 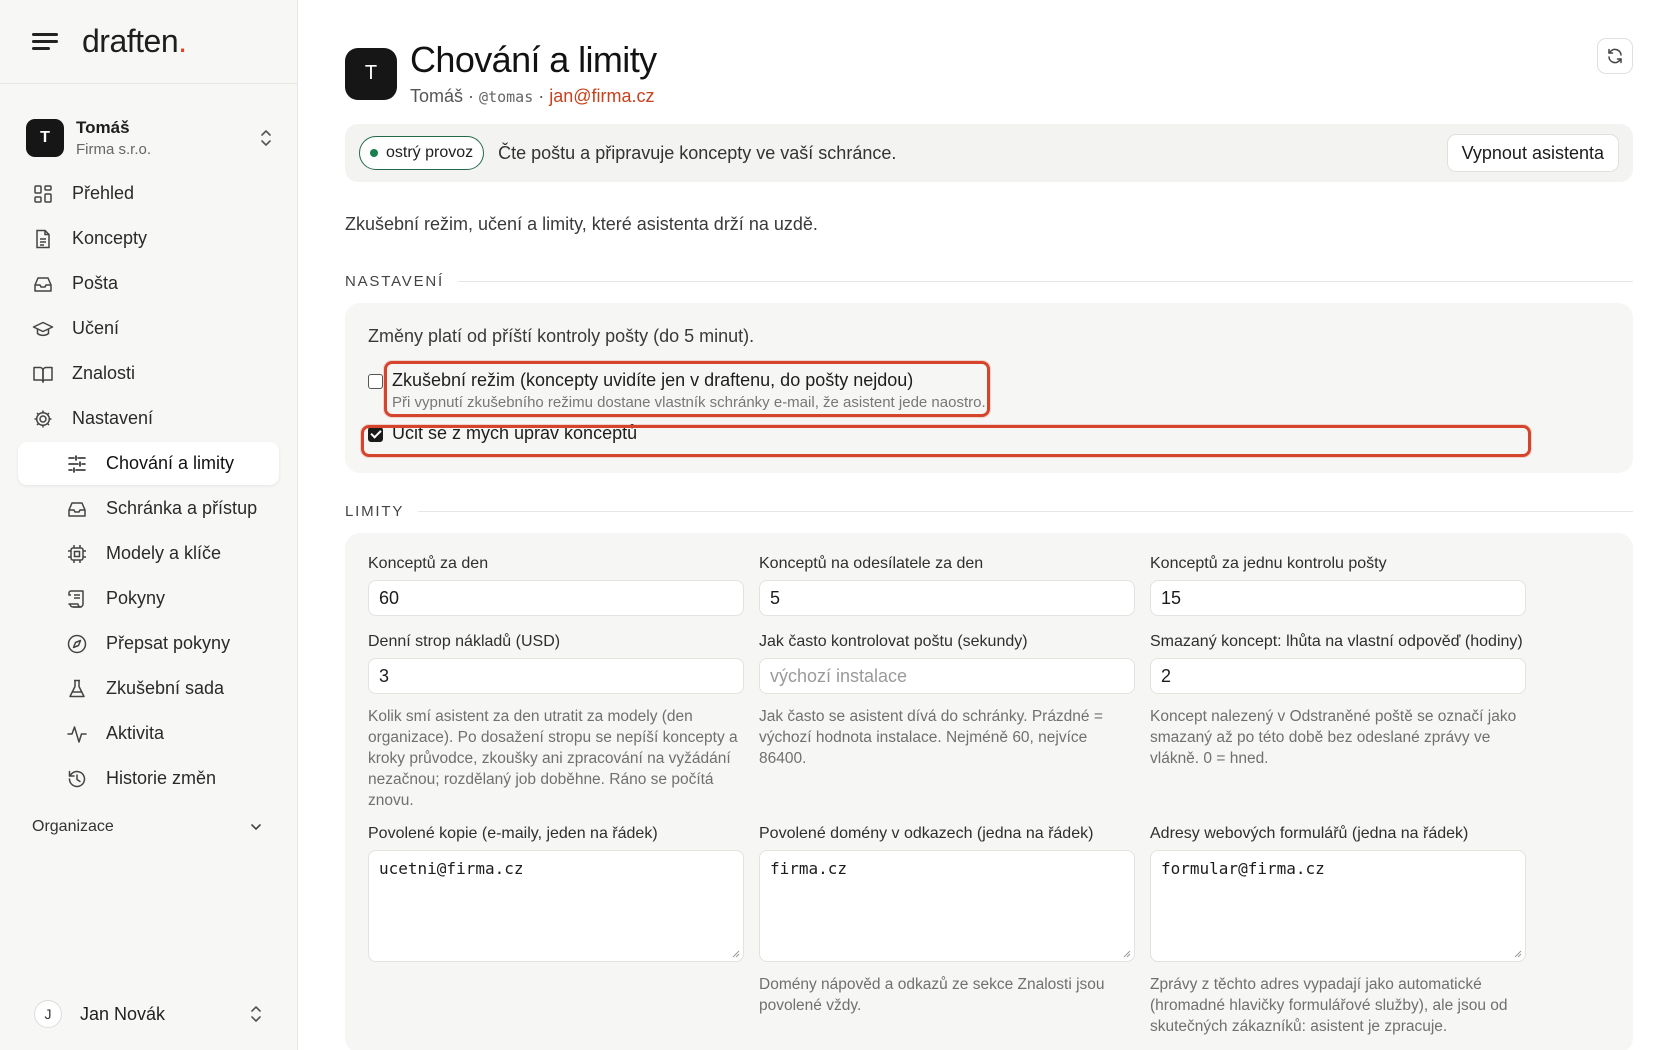 What do you see at coordinates (73, 826) in the screenshot?
I see `sidebar-group-label: Organizace` at bounding box center [73, 826].